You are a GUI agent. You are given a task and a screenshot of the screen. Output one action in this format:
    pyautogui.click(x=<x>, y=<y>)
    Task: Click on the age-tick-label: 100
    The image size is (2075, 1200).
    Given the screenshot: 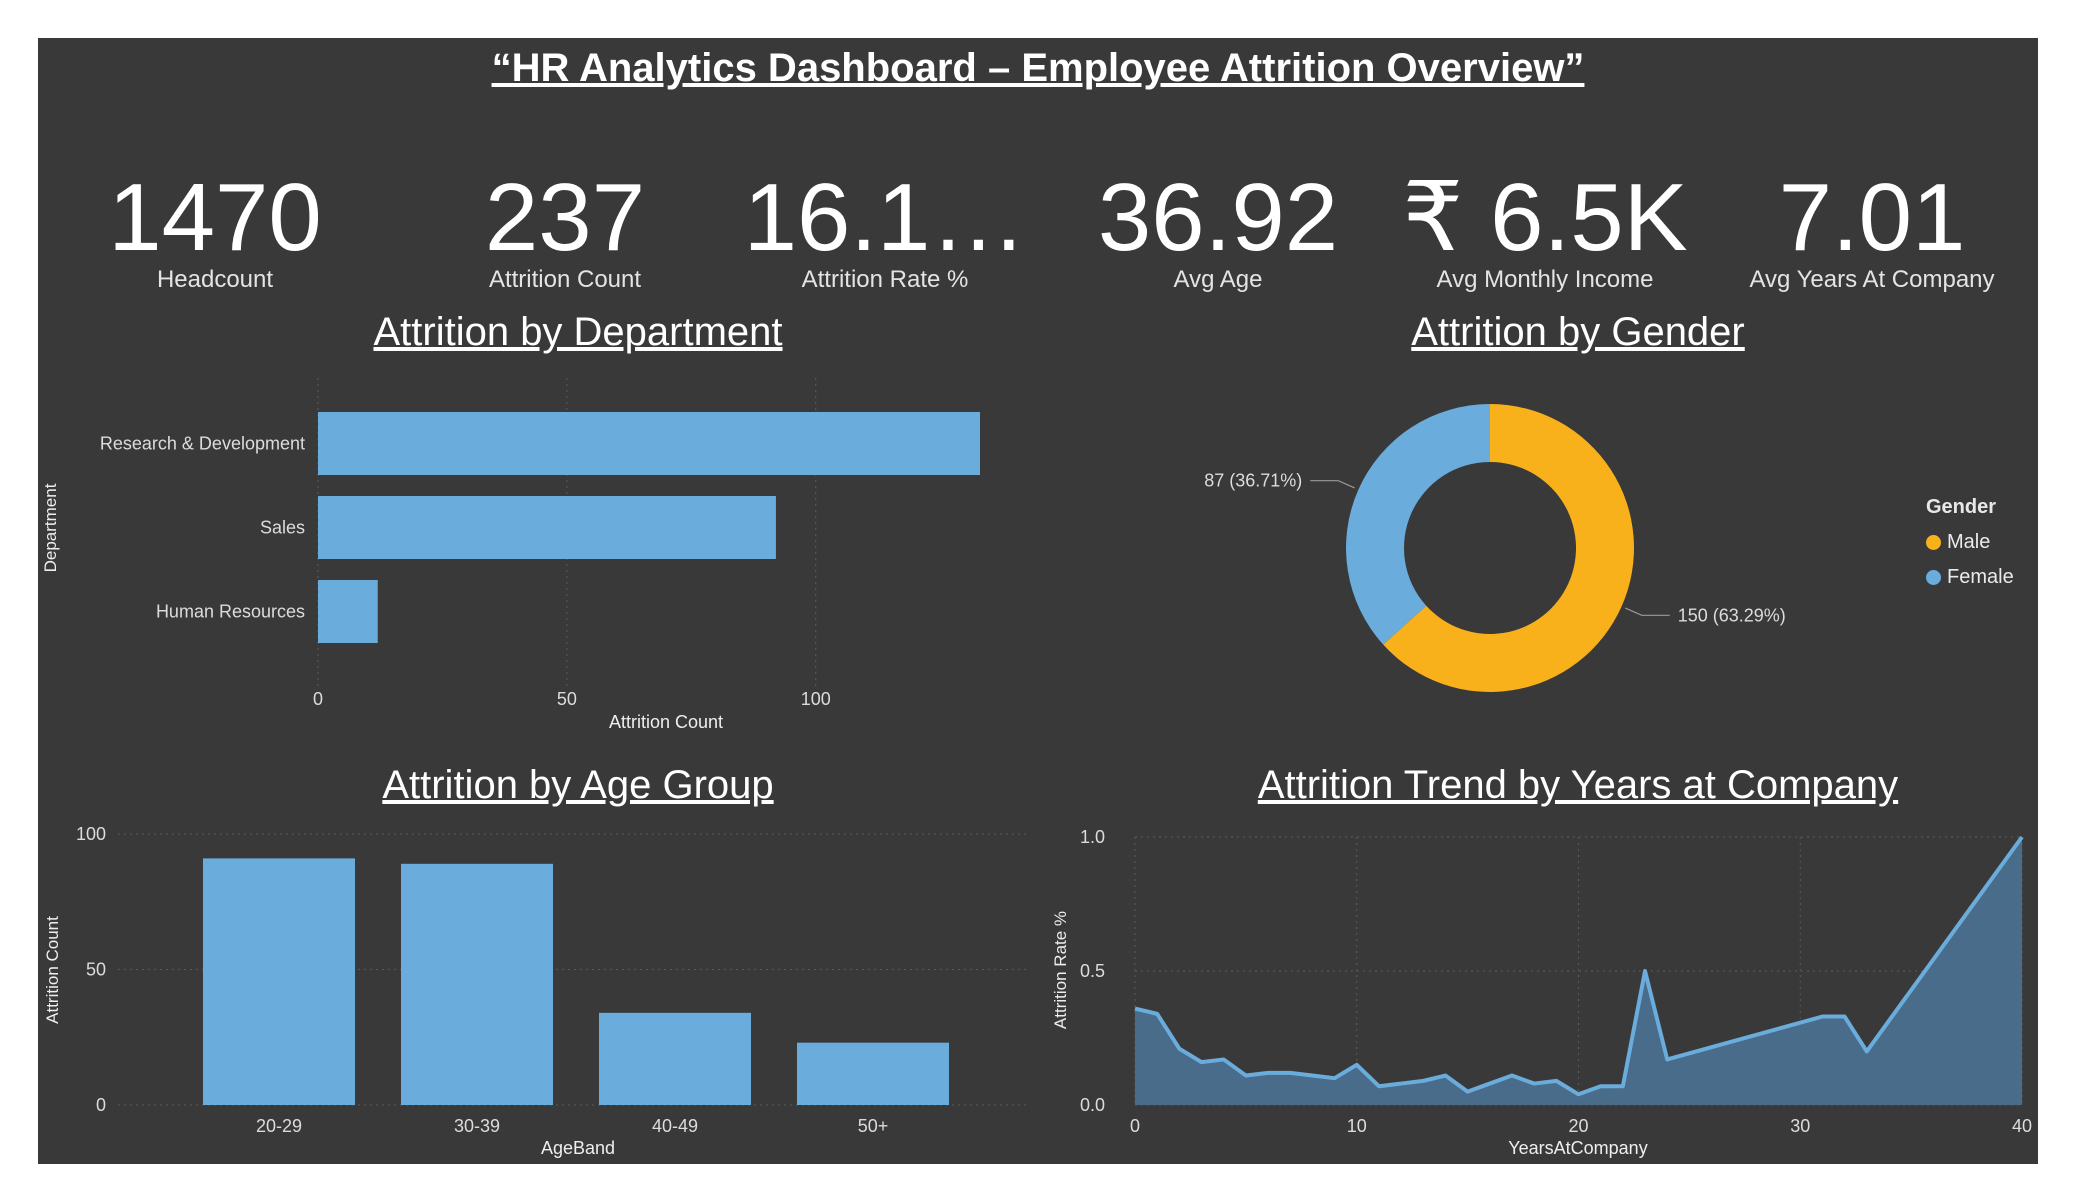 What is the action you would take?
    pyautogui.click(x=91, y=834)
    